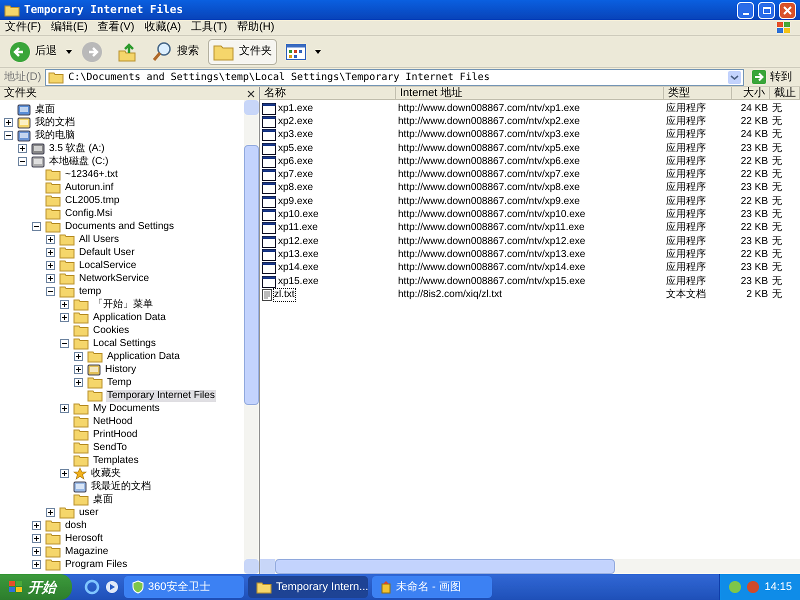 Image resolution: width=800 pixels, height=600 pixels. What do you see at coordinates (251, 94) in the screenshot?
I see `close-icon` at bounding box center [251, 94].